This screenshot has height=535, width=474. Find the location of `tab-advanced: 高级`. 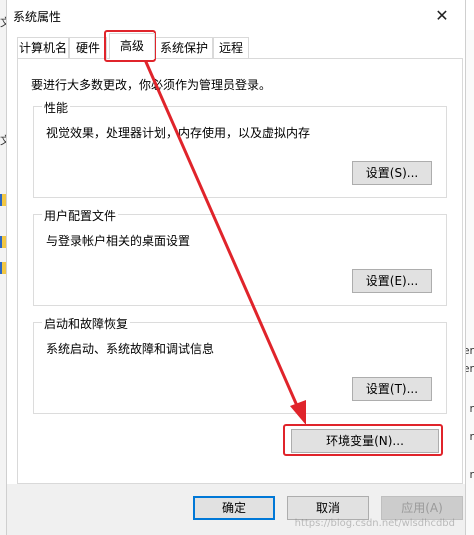

tab-advanced: 高级 is located at coordinates (132, 46).